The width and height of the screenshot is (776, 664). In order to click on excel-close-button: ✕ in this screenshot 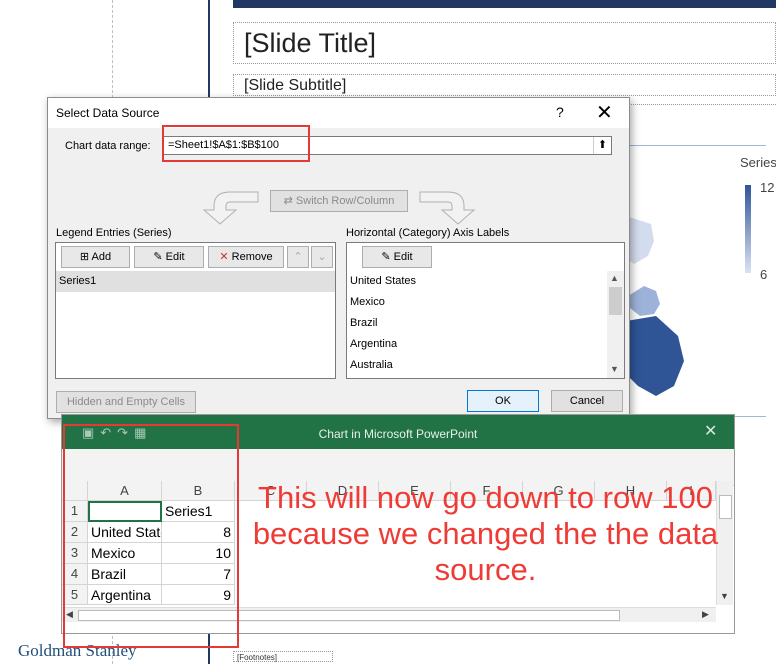, I will do `click(710, 431)`.